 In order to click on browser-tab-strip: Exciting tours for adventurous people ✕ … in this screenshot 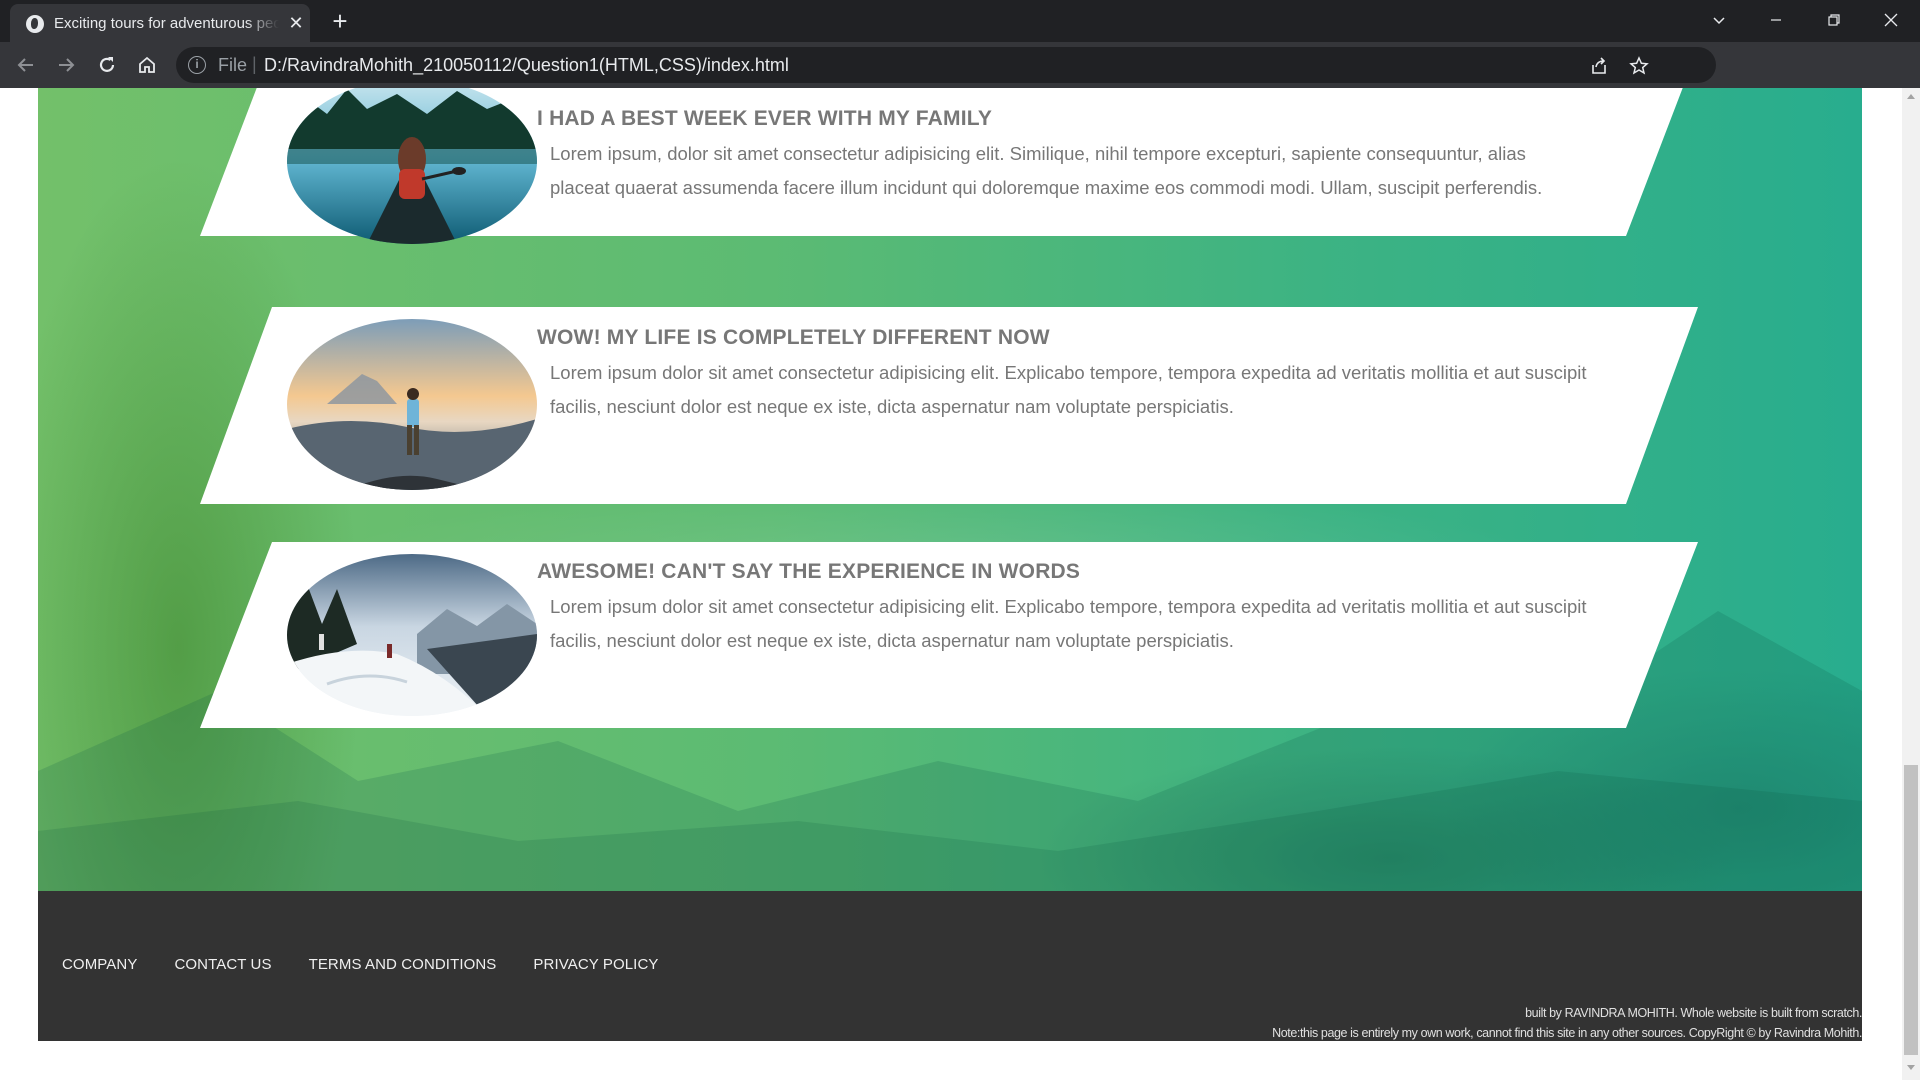, I will do `click(960, 21)`.